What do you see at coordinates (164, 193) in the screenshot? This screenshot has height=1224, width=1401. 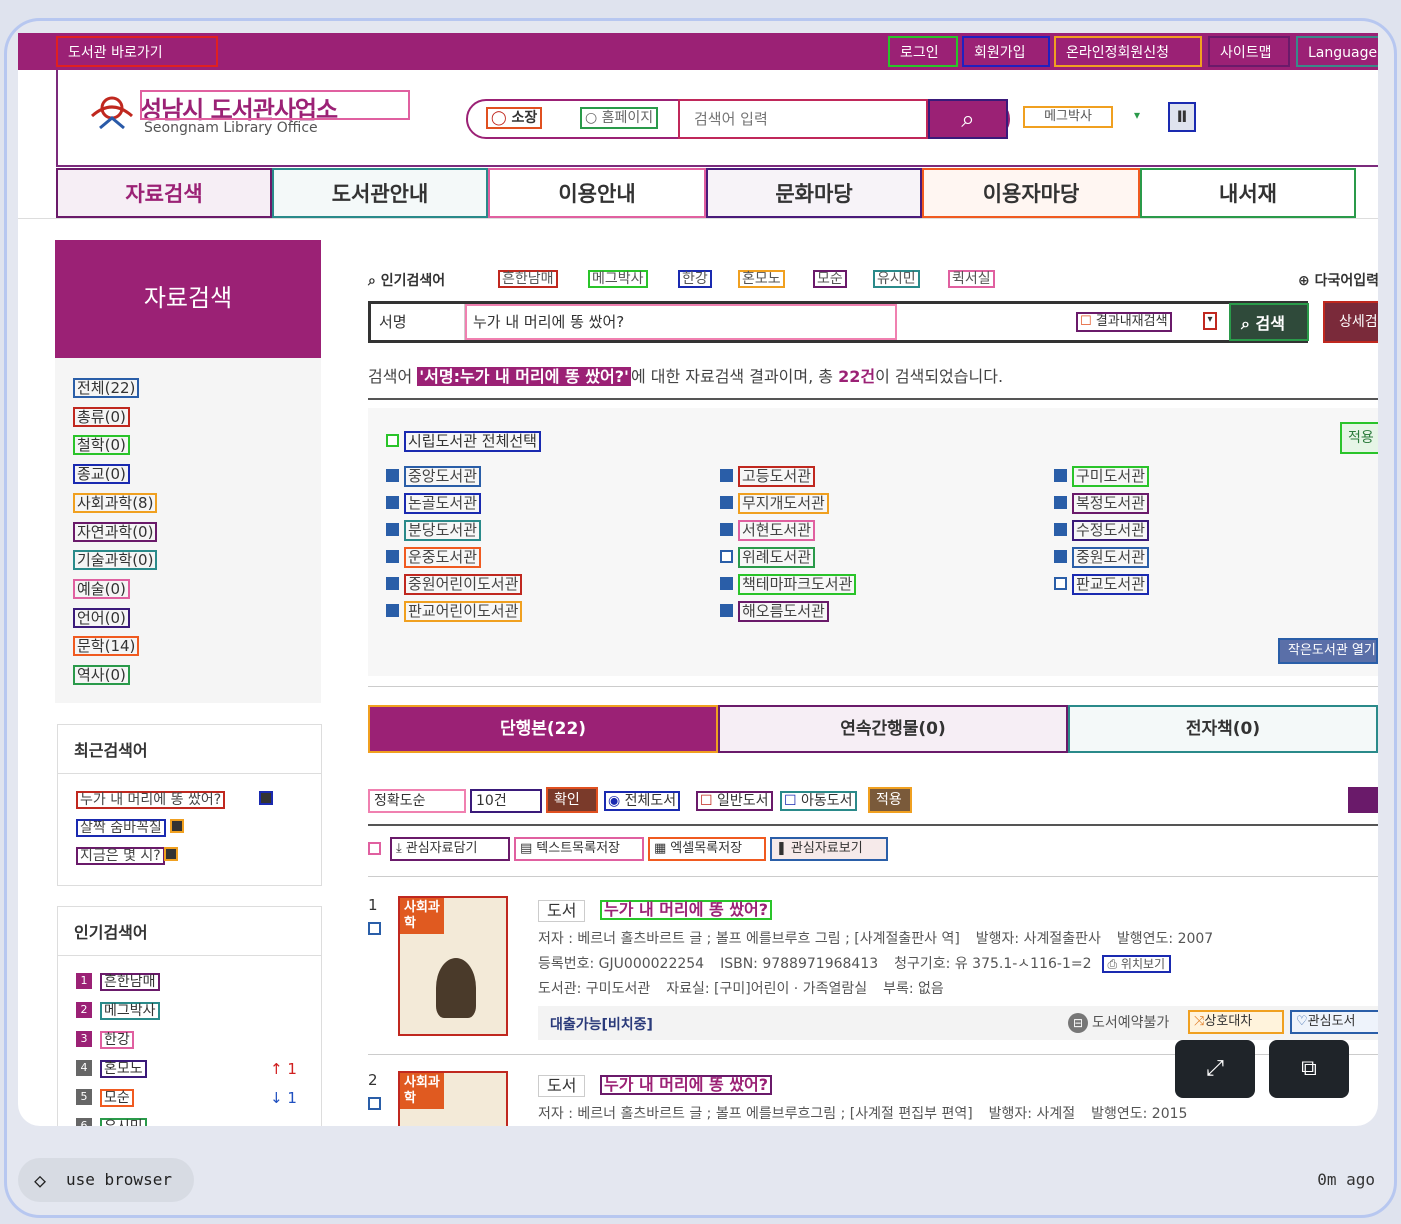 I see `nav-item-search: 자료검색` at bounding box center [164, 193].